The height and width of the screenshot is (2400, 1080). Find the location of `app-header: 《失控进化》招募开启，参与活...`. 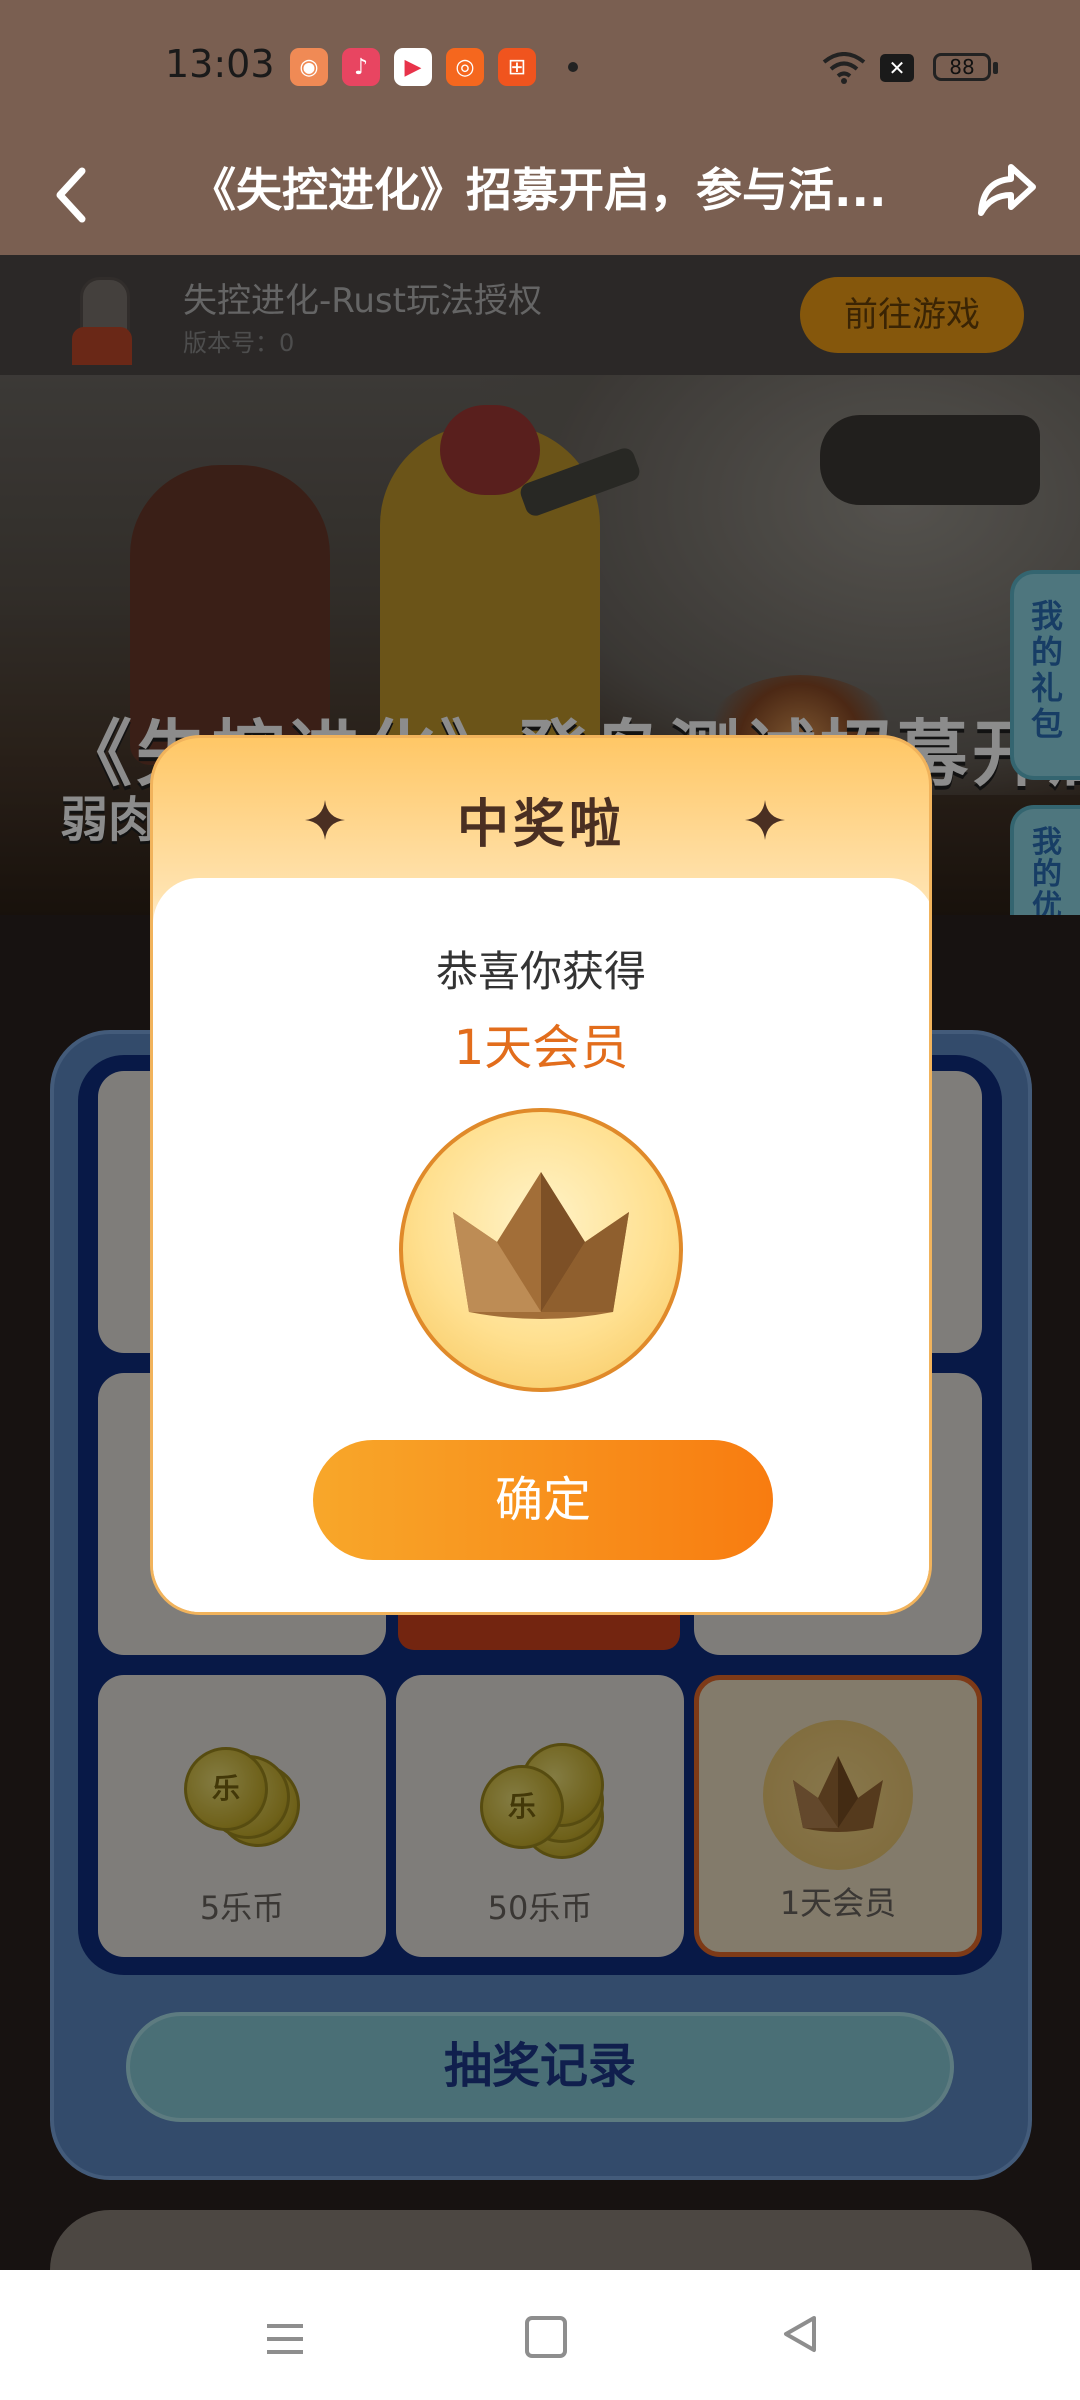

app-header: 《失控进化》招募开启，参与活... is located at coordinates (540, 195).